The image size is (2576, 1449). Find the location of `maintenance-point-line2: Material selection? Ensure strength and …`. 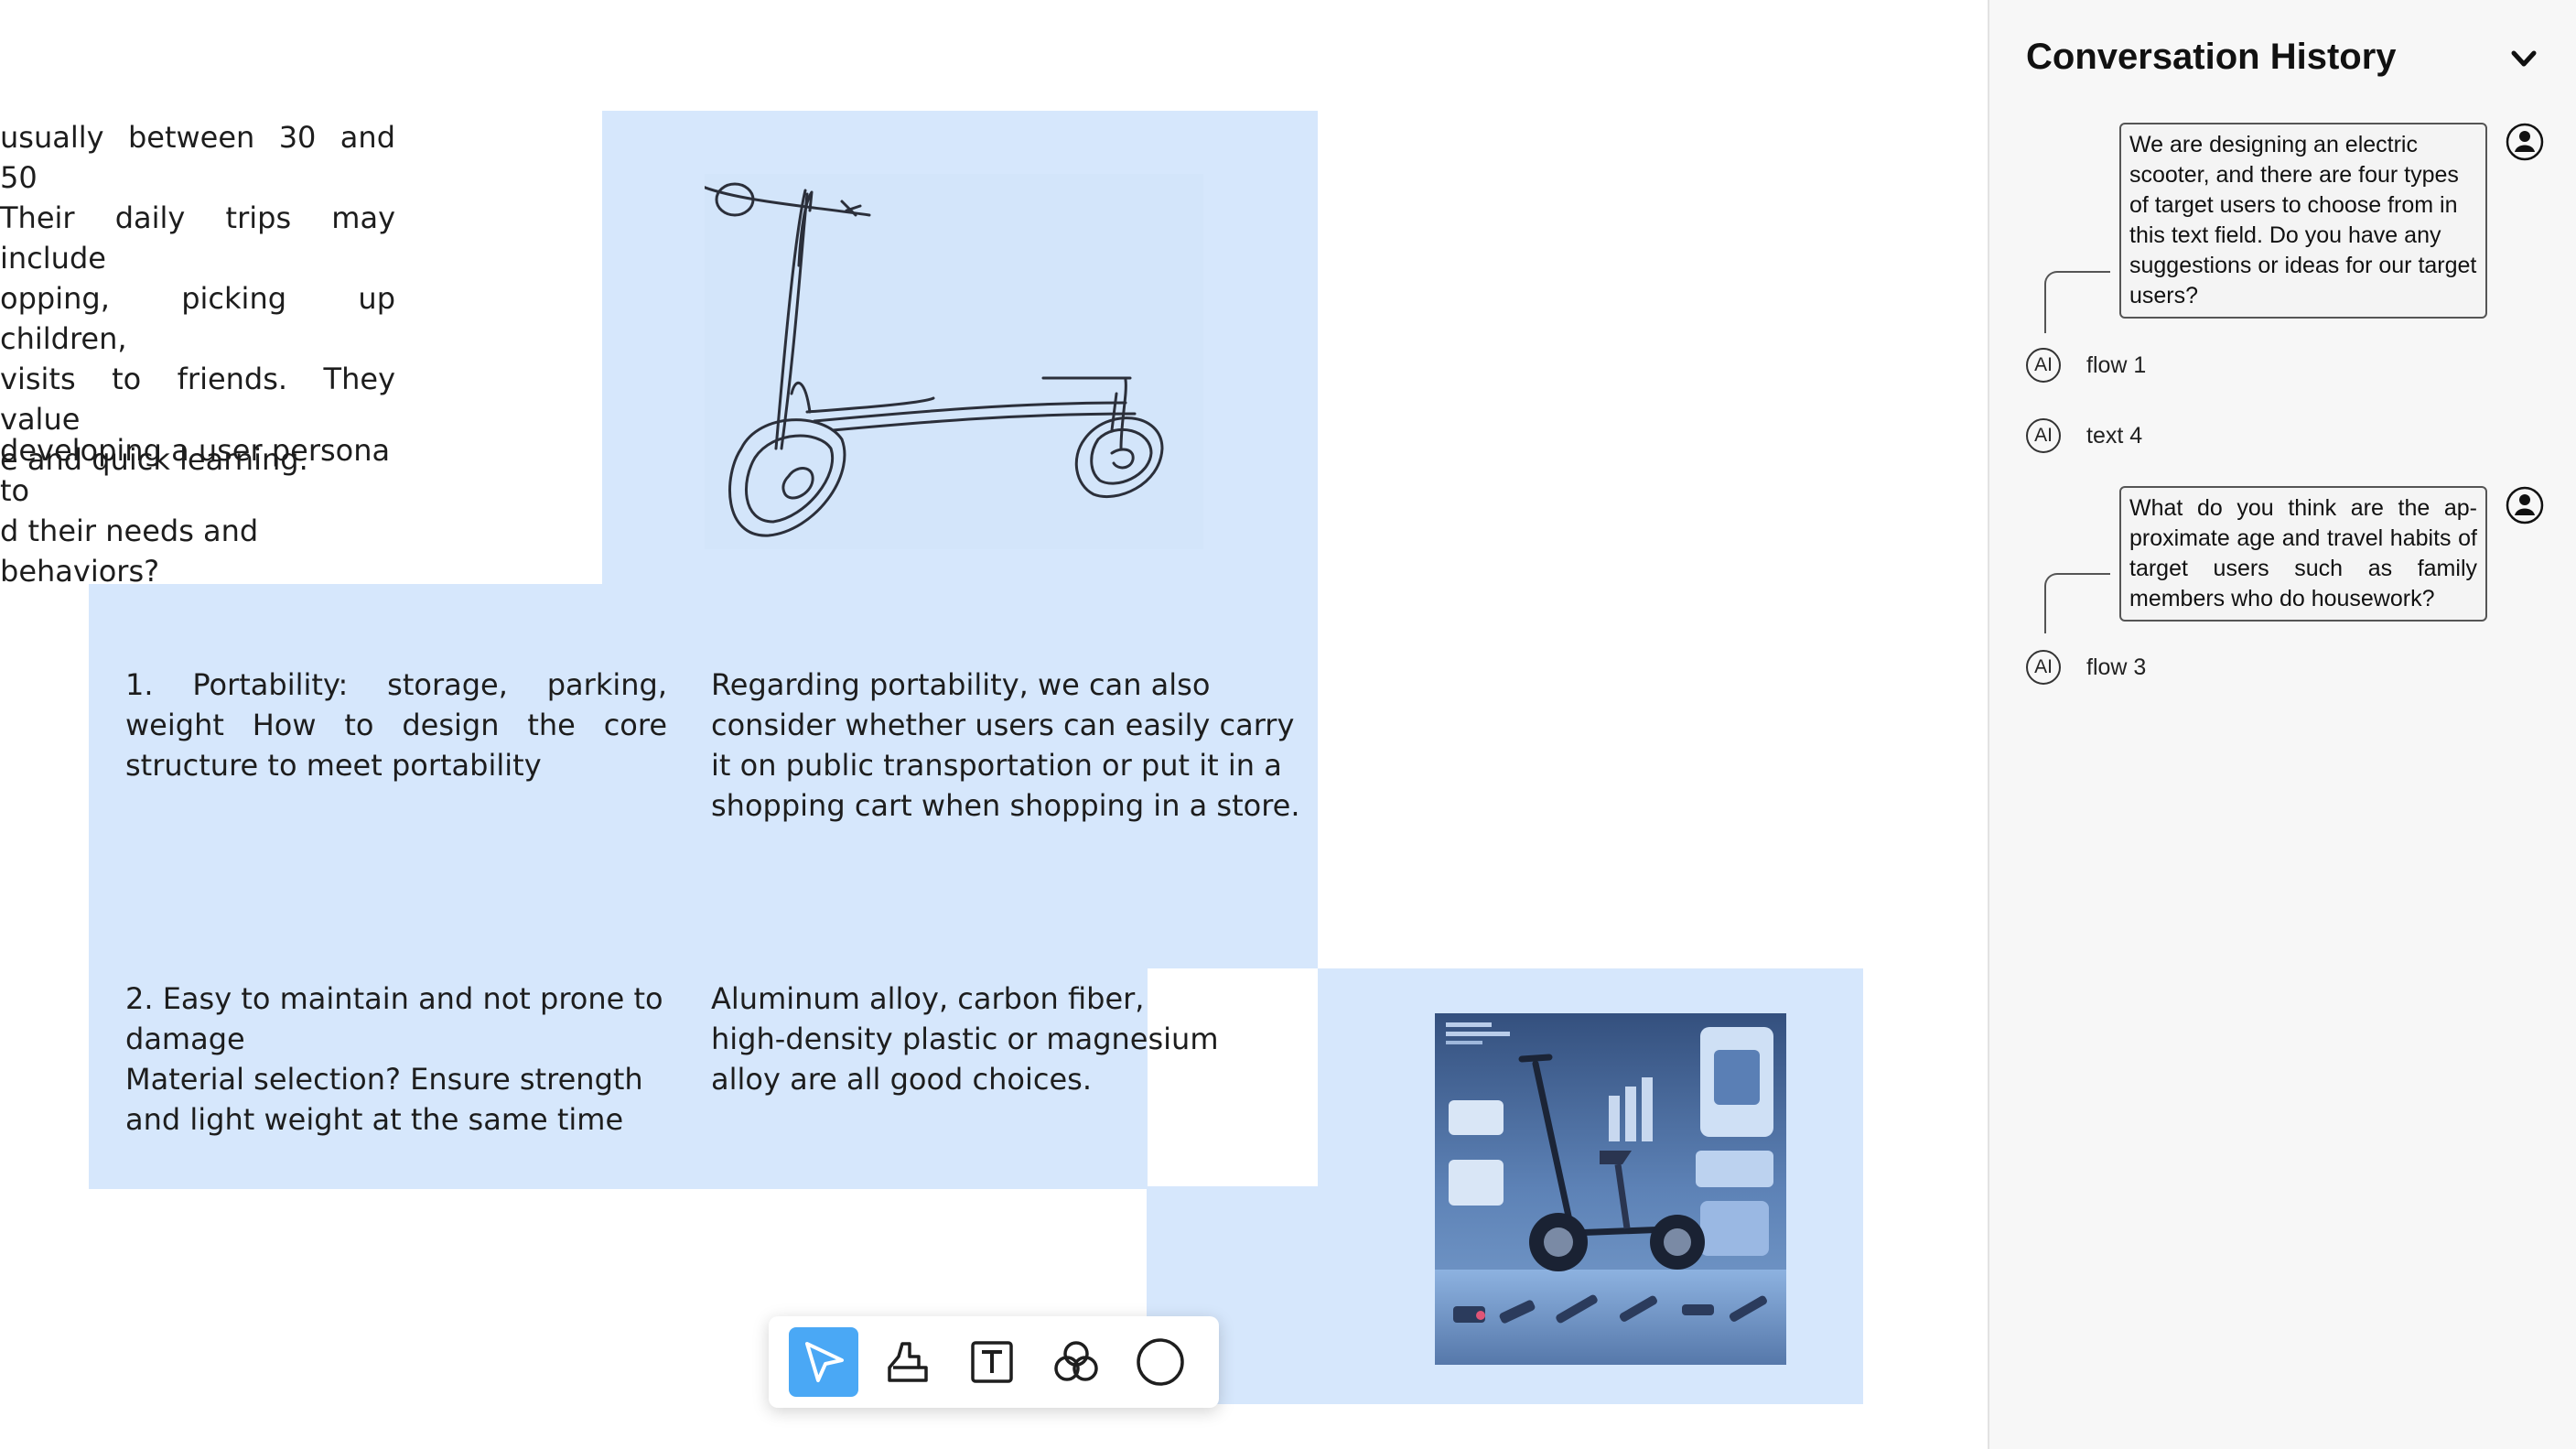

maintenance-point-line2: Material selection? Ensure strength and … is located at coordinates (384, 1099).